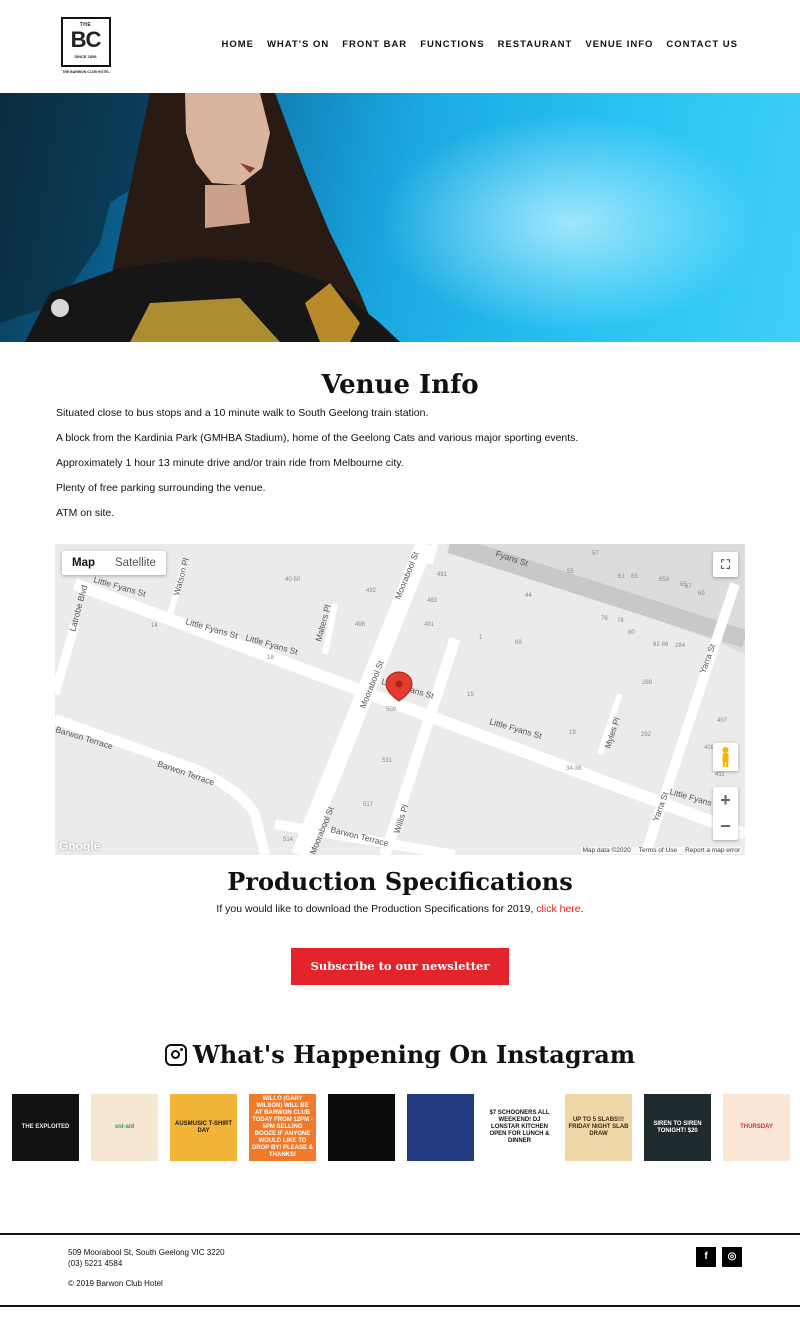 The height and width of the screenshot is (1337, 800). What do you see at coordinates (154, 626) in the screenshot?
I see `map-number: 14` at bounding box center [154, 626].